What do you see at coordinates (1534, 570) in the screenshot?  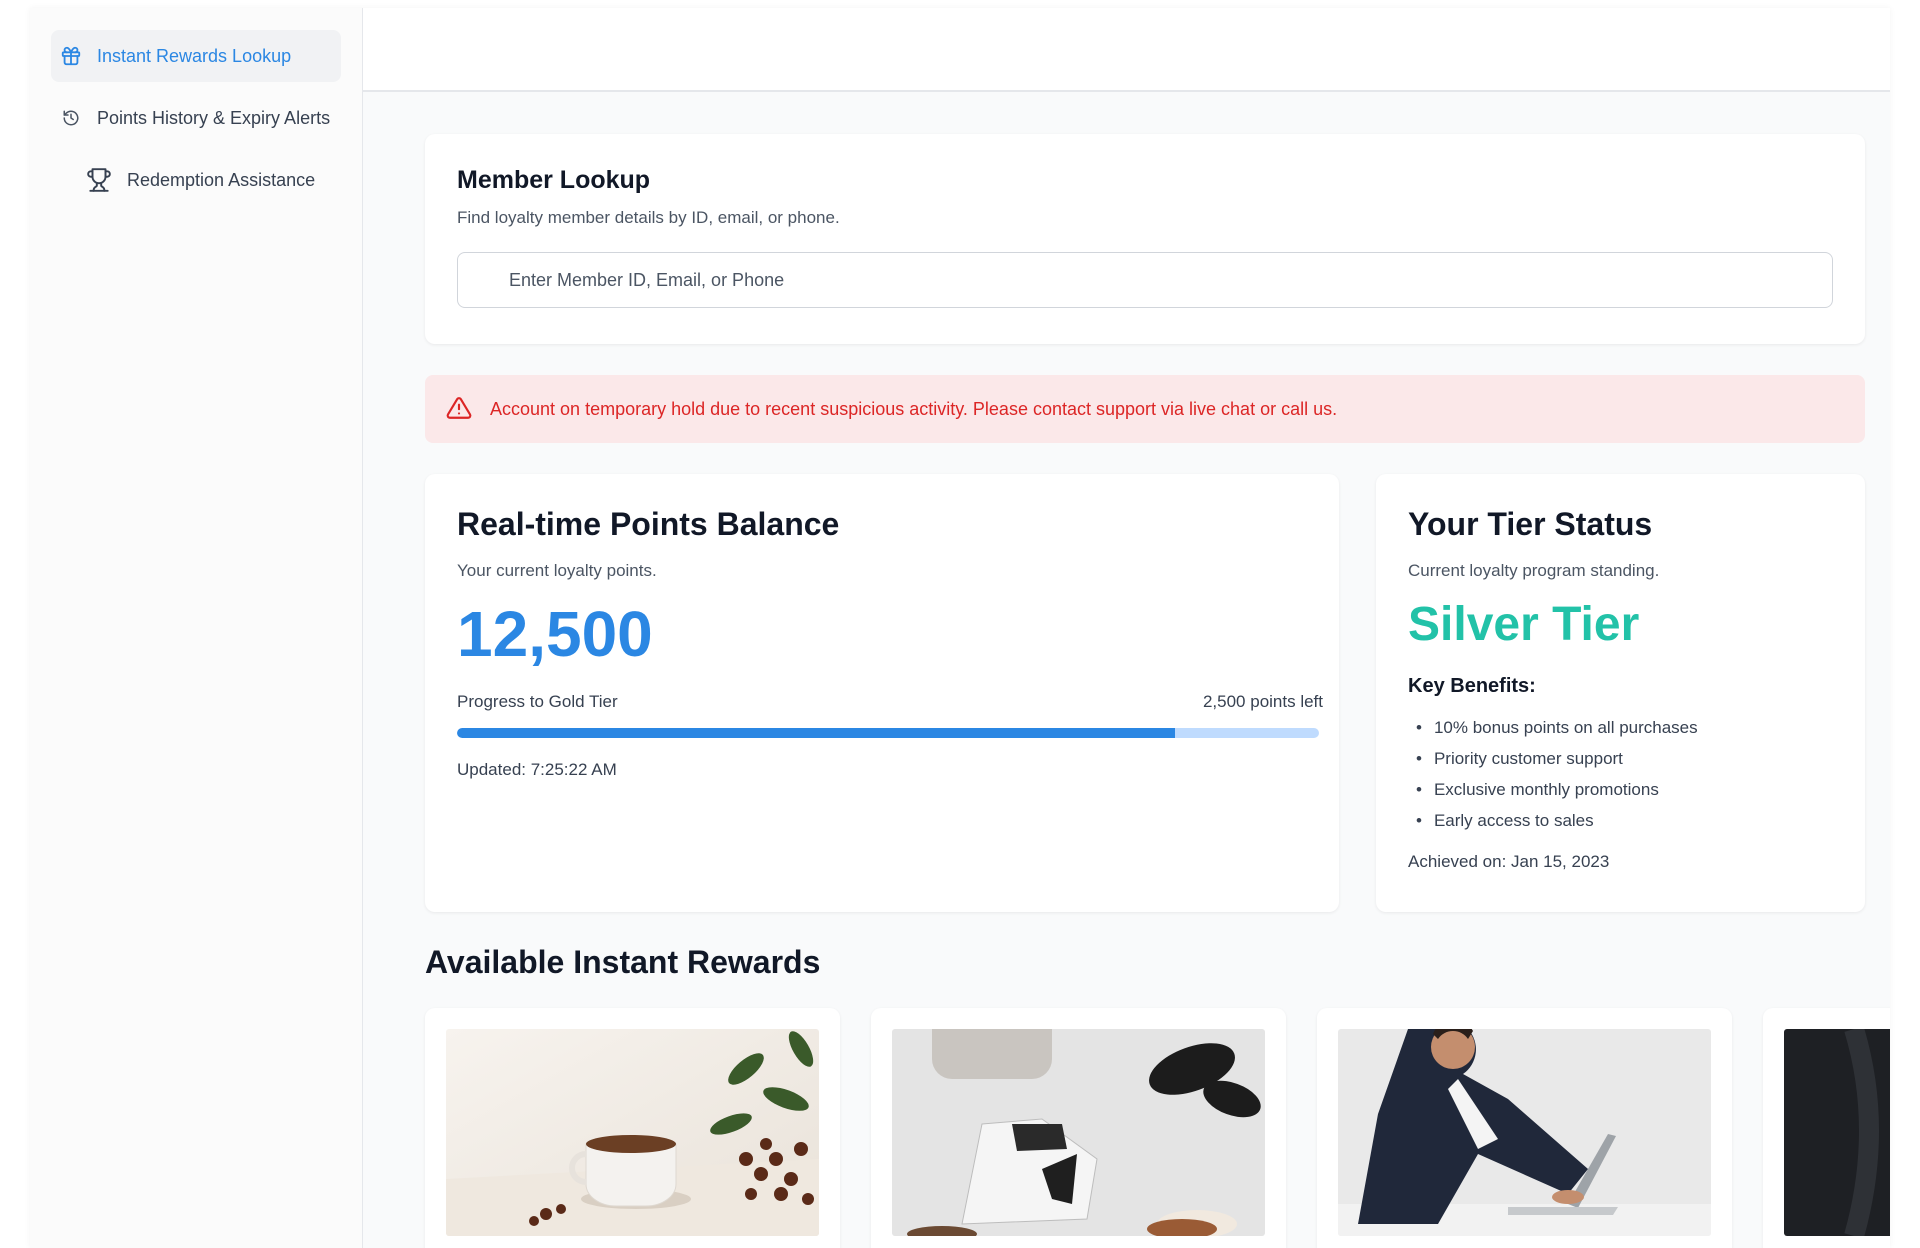 I see `tier-subtitle: Current loyalty program standing.` at bounding box center [1534, 570].